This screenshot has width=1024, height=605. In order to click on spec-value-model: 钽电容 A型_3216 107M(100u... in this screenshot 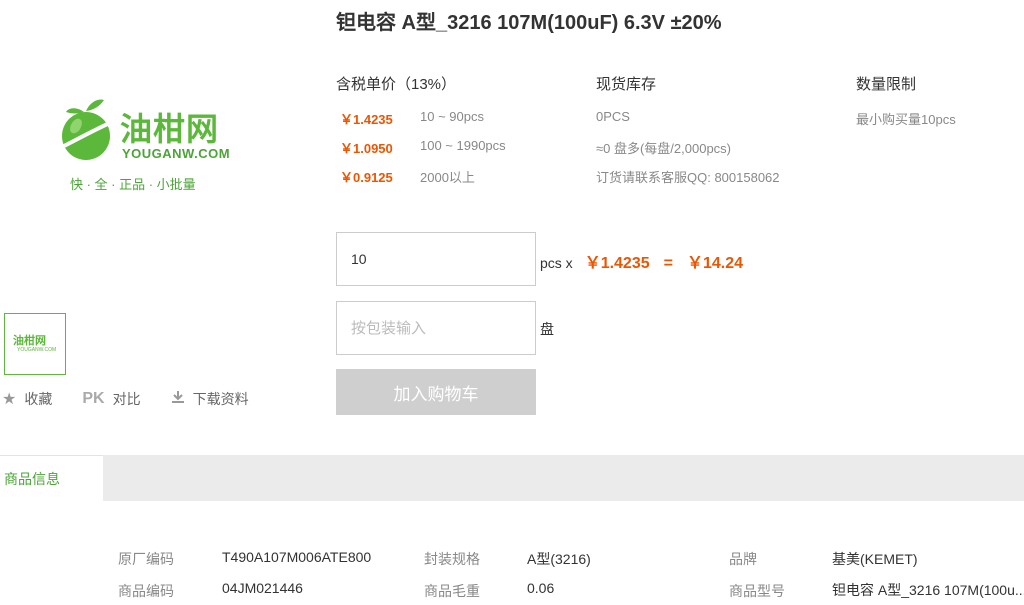, I will do `click(928, 590)`.